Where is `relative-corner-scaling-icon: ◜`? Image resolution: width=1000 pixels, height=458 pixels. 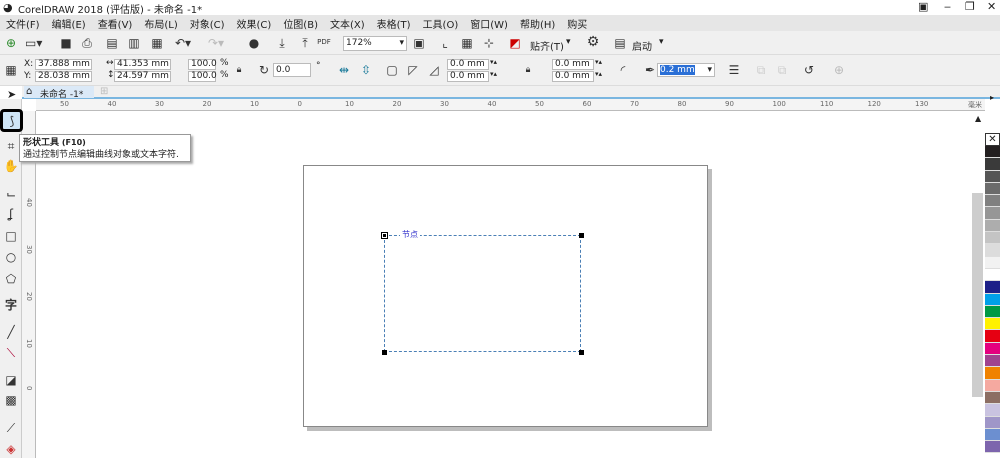 relative-corner-scaling-icon: ◜ is located at coordinates (623, 70).